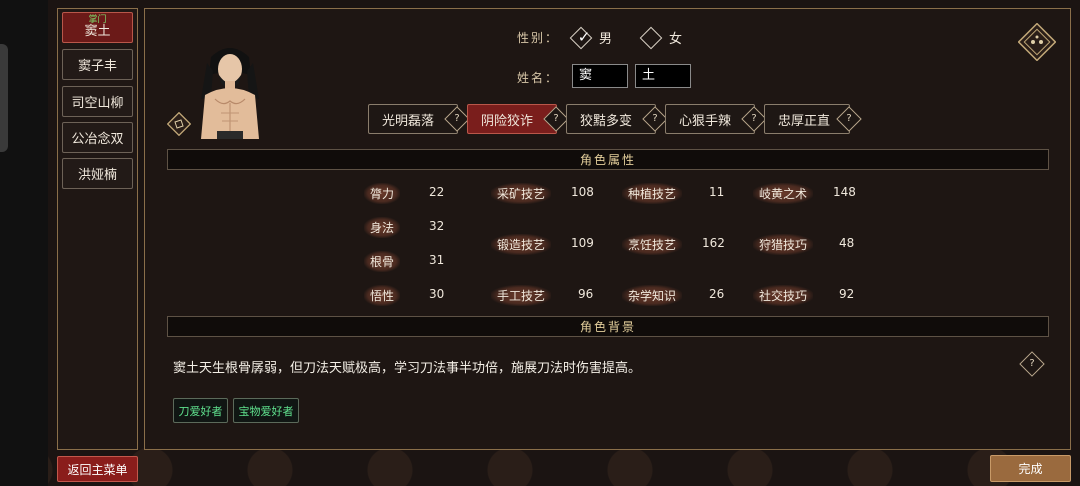 Image resolution: width=1080 pixels, height=486 pixels. Describe the element at coordinates (847, 294) in the screenshot. I see `stat-value: 92` at that location.